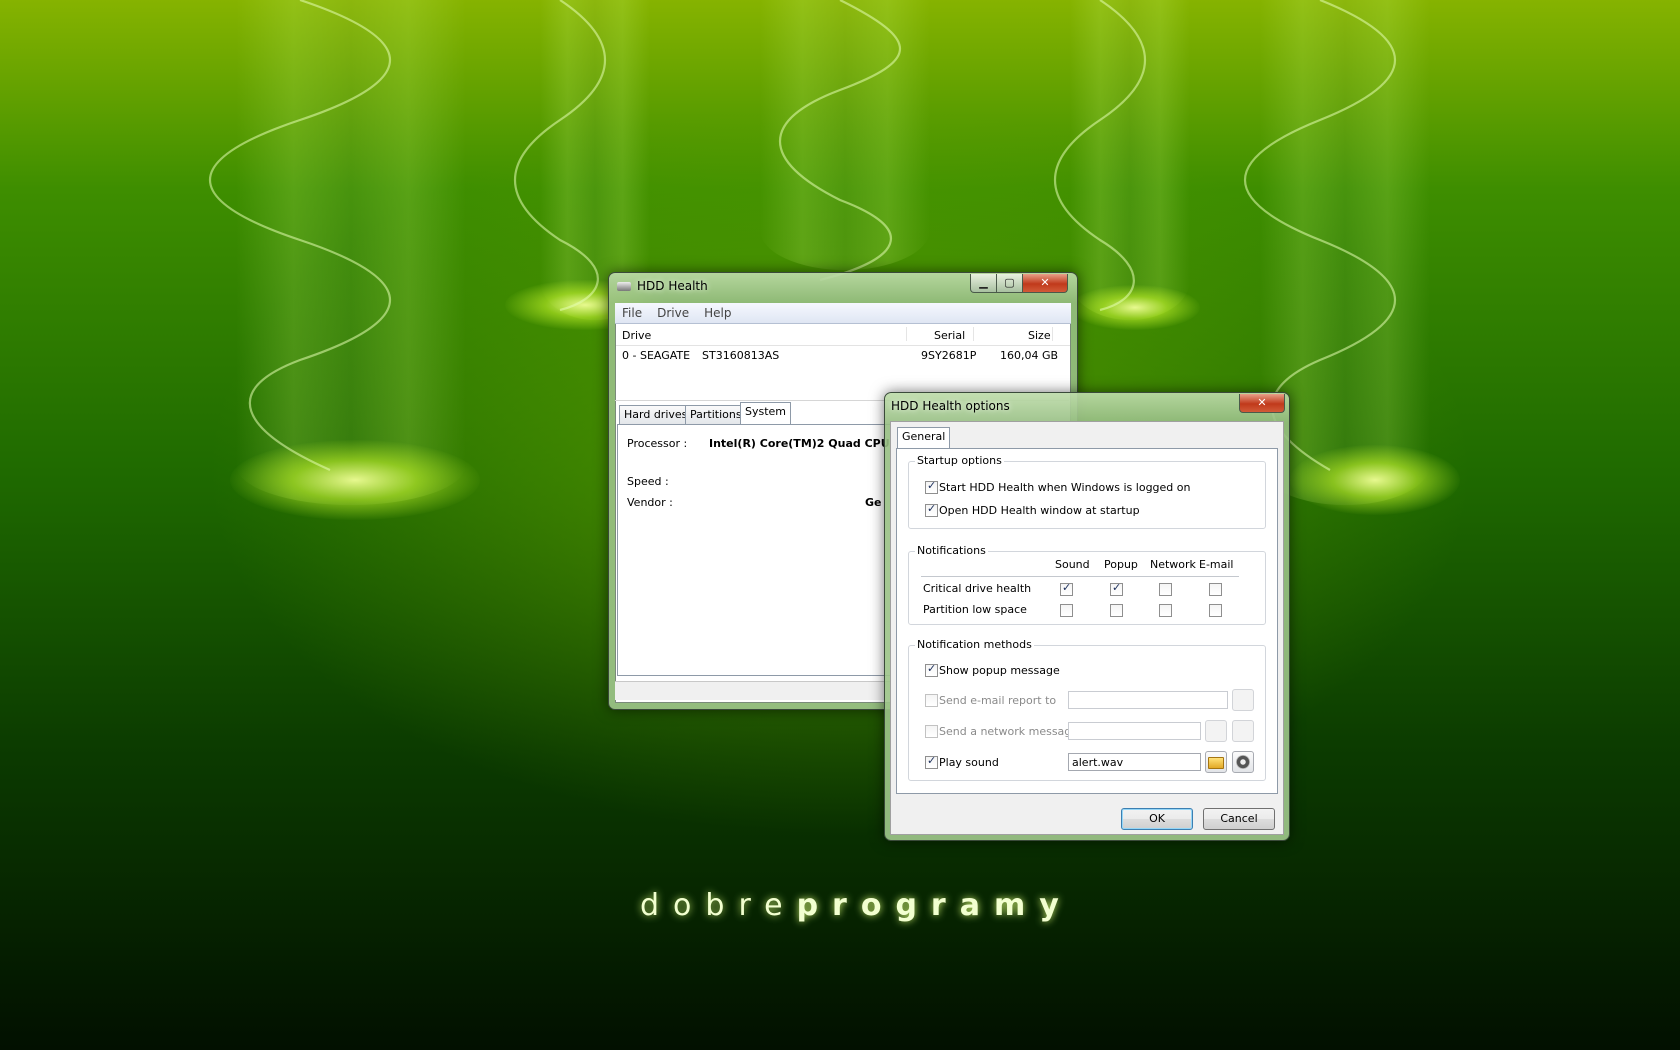  I want to click on start-when-logged-on-checkbox, so click(931, 486).